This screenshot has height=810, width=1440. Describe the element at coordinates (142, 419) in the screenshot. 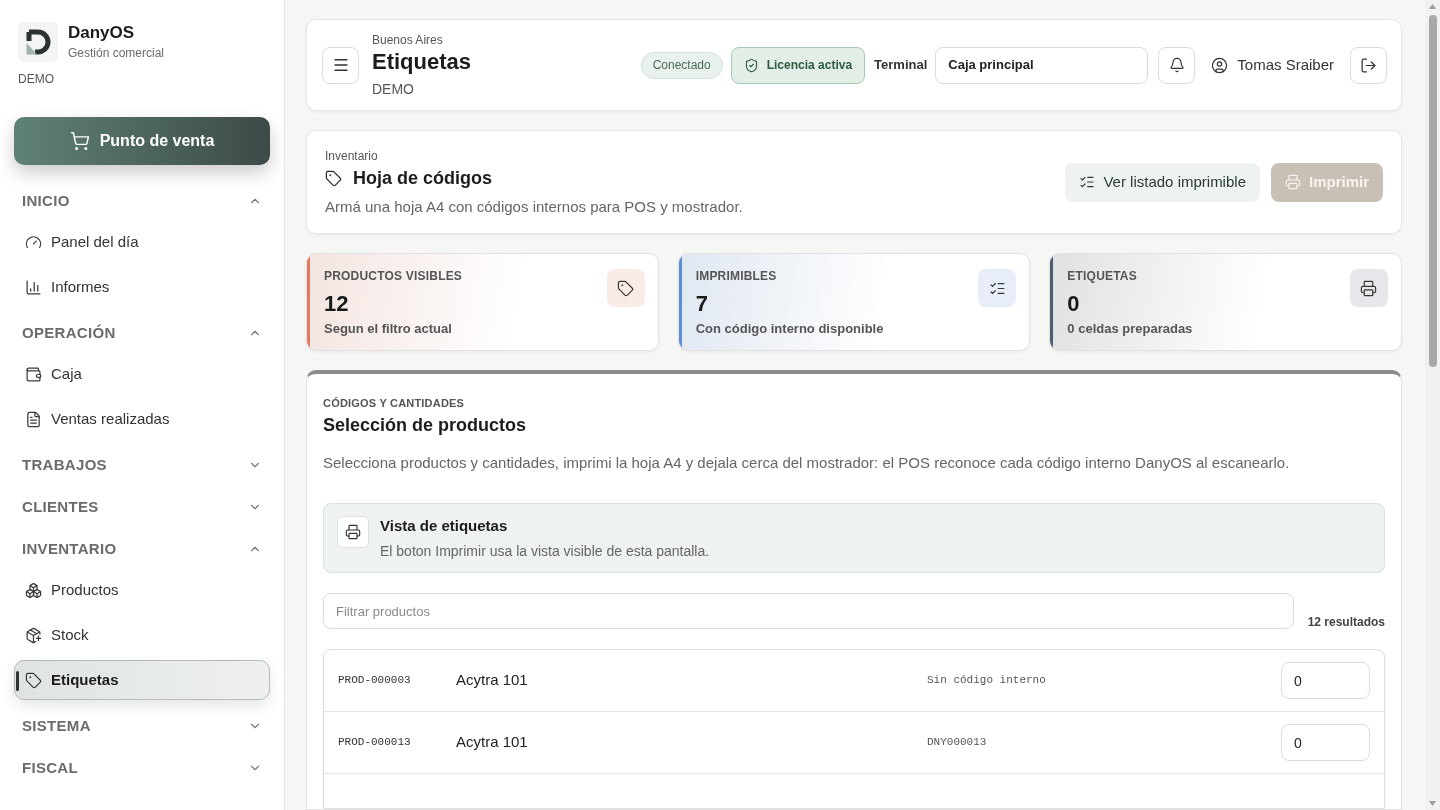

I see `nav-item: Ventas realizadas` at that location.